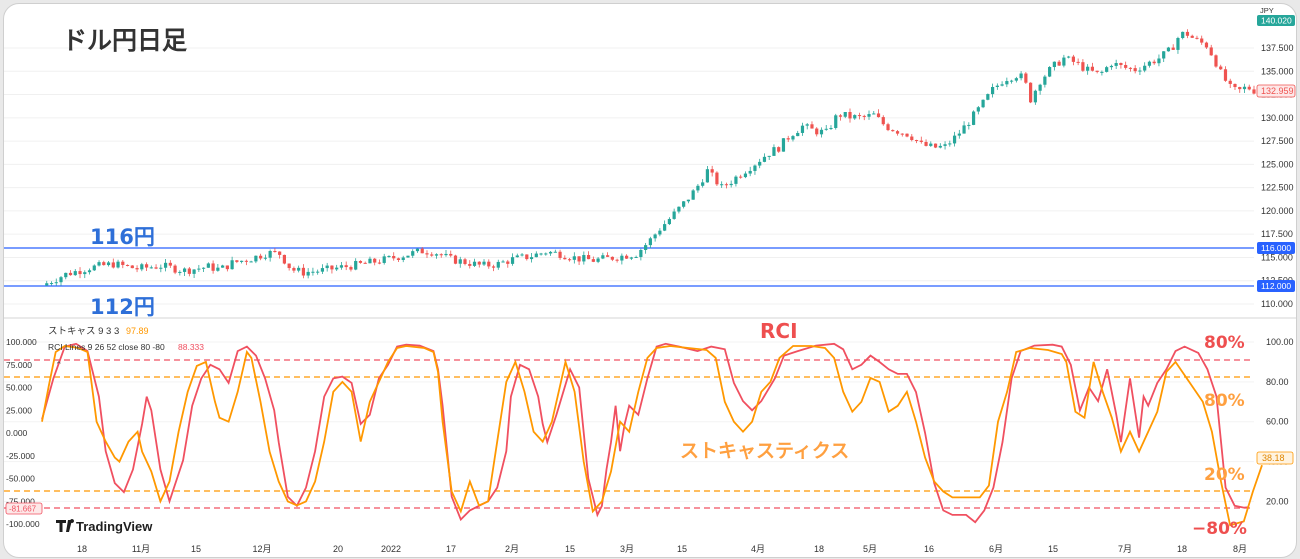  Describe the element at coordinates (764, 451) in the screenshot. I see `label-stochastics: ストキャスティクス` at that location.